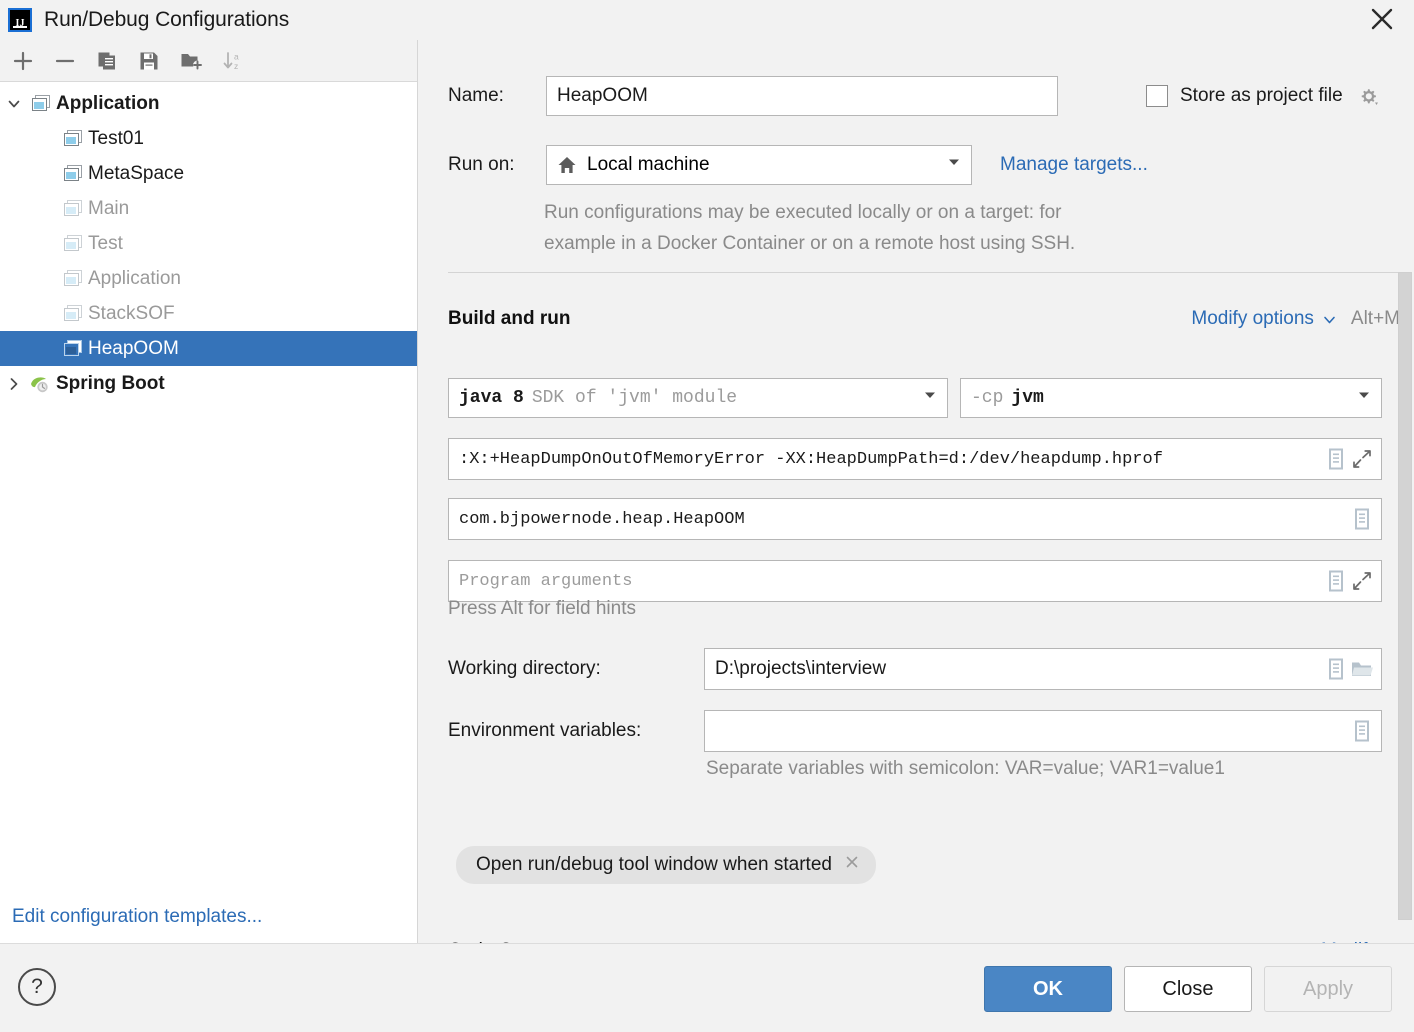 The height and width of the screenshot is (1032, 1414). I want to click on application-group-icon, so click(41, 103).